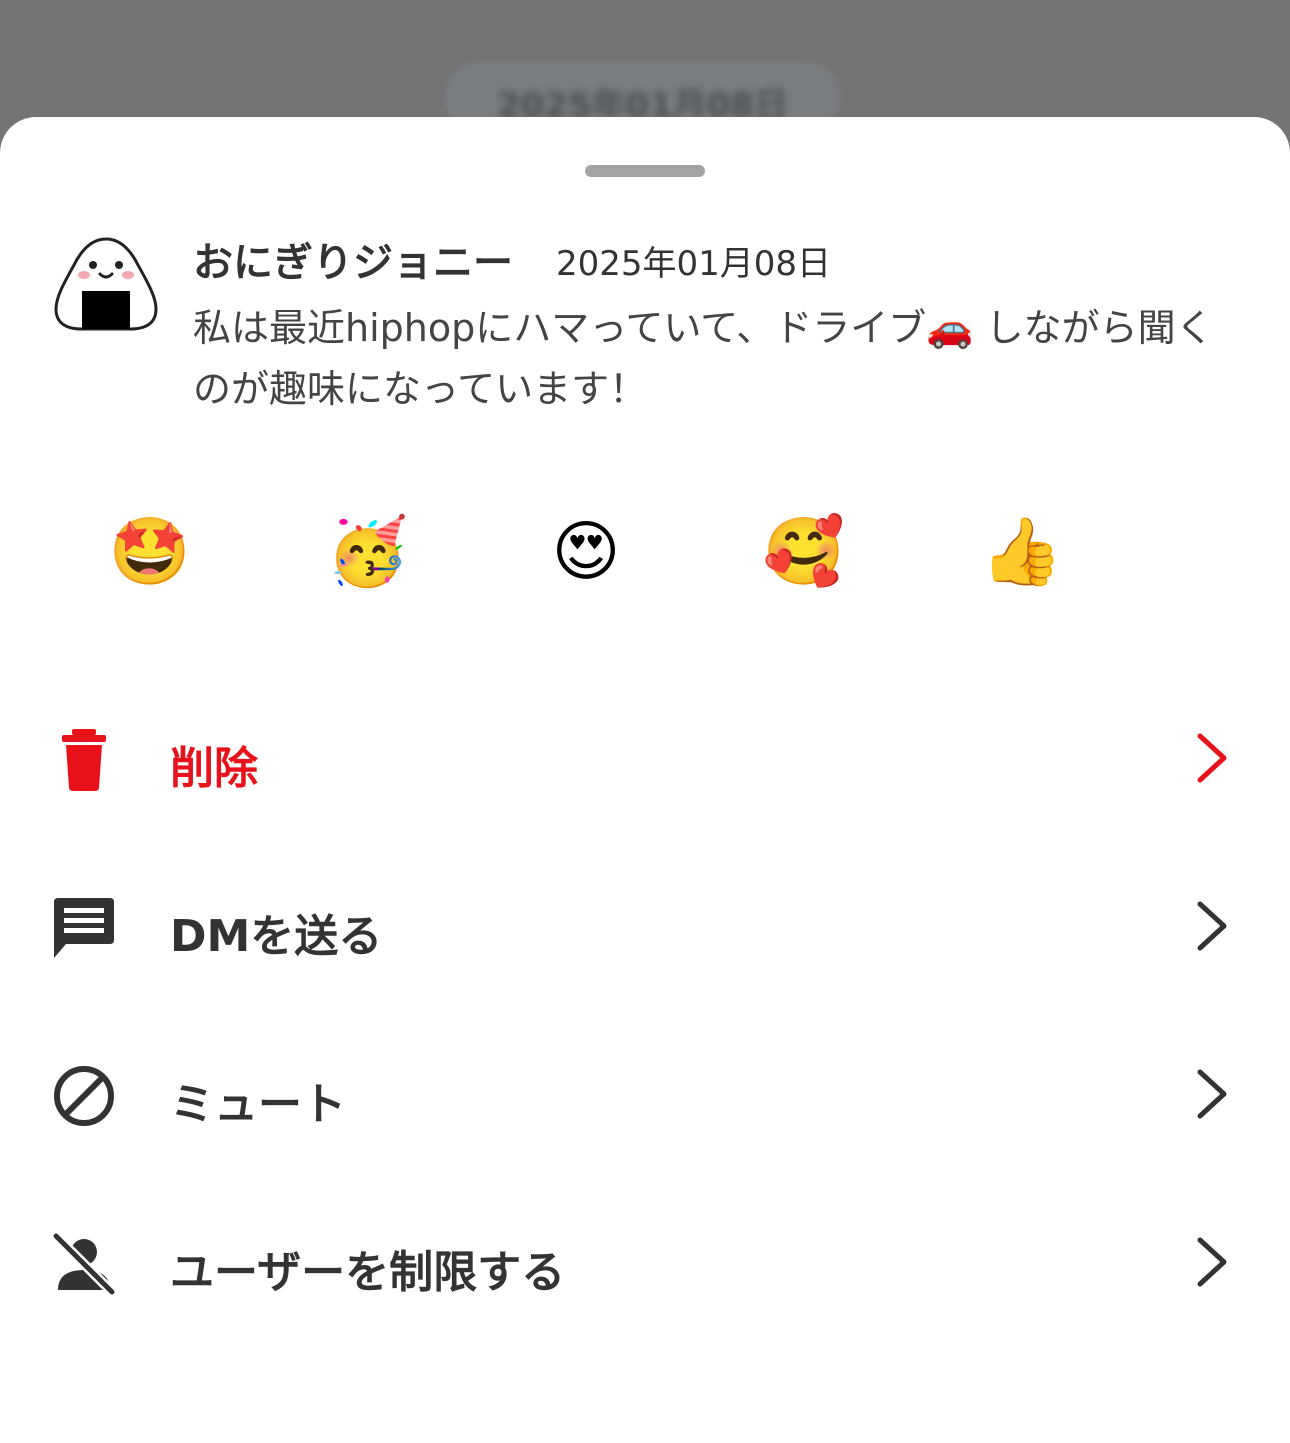 The image size is (1290, 1443). What do you see at coordinates (368, 552) in the screenshot?
I see `partying-face-reaction-button: 🥳` at bounding box center [368, 552].